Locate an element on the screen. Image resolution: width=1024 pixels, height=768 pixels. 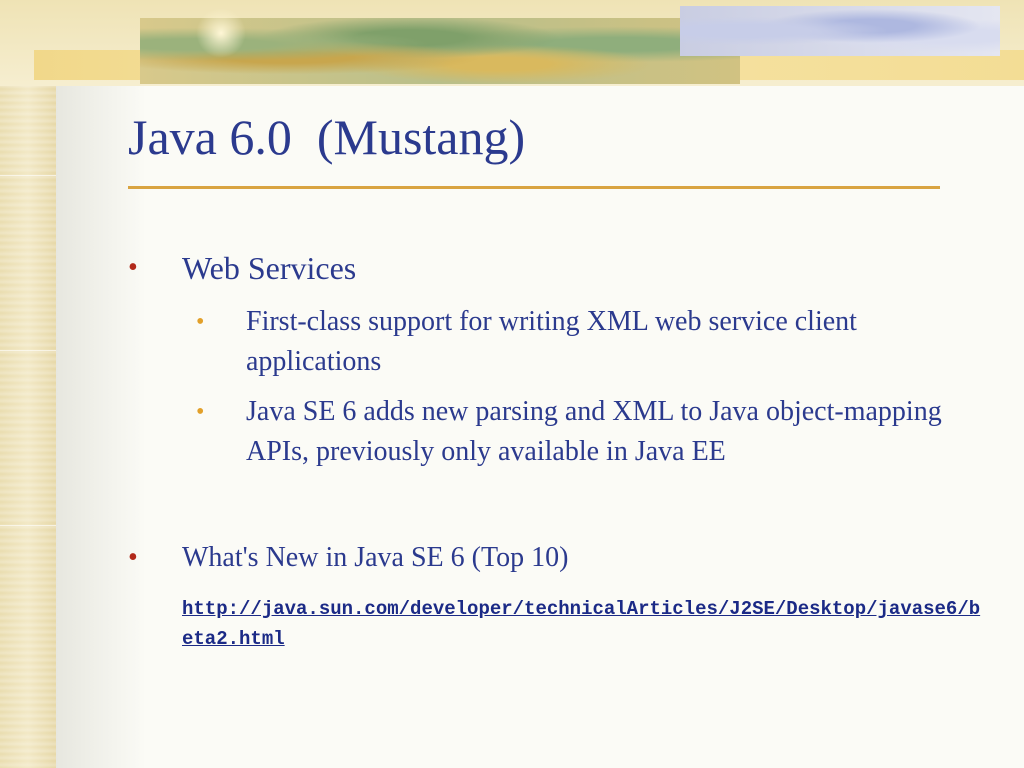
top-decorative-banner is located at coordinates (512, 43).